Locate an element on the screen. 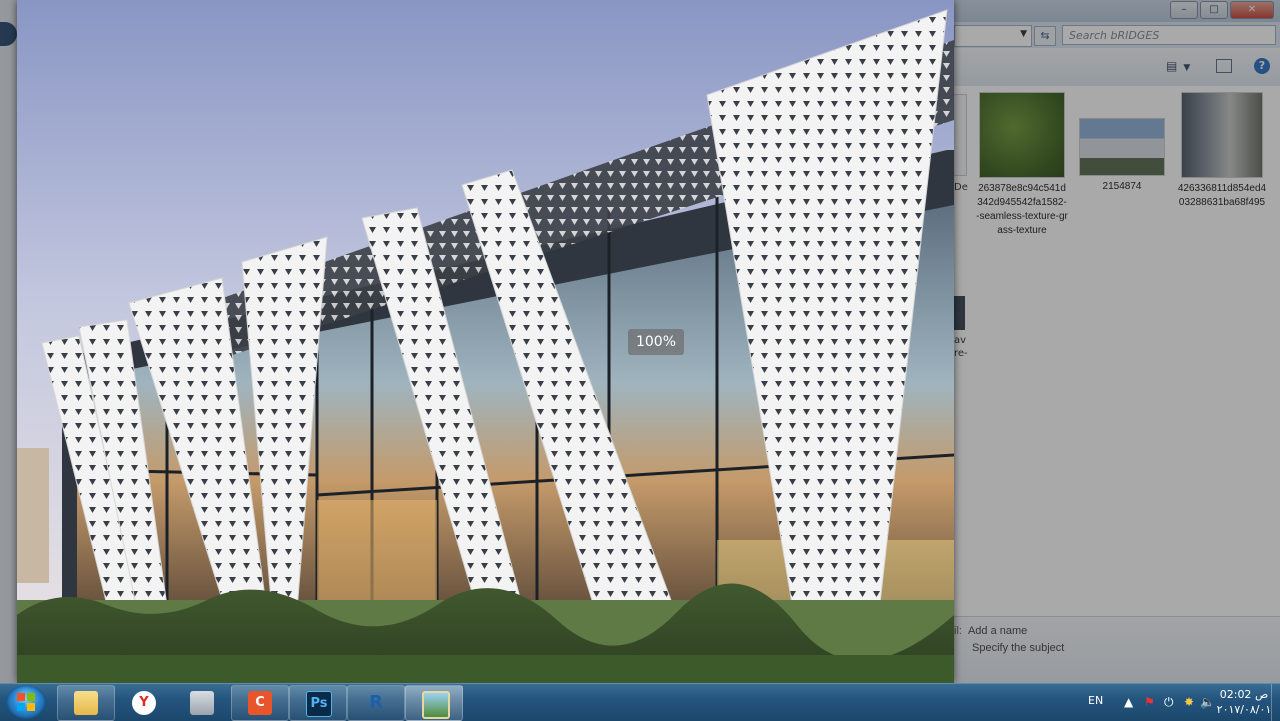 The height and width of the screenshot is (721, 1280). address-row: ▼ ⇆ Search bRIDGES is located at coordinates (1117, 35).